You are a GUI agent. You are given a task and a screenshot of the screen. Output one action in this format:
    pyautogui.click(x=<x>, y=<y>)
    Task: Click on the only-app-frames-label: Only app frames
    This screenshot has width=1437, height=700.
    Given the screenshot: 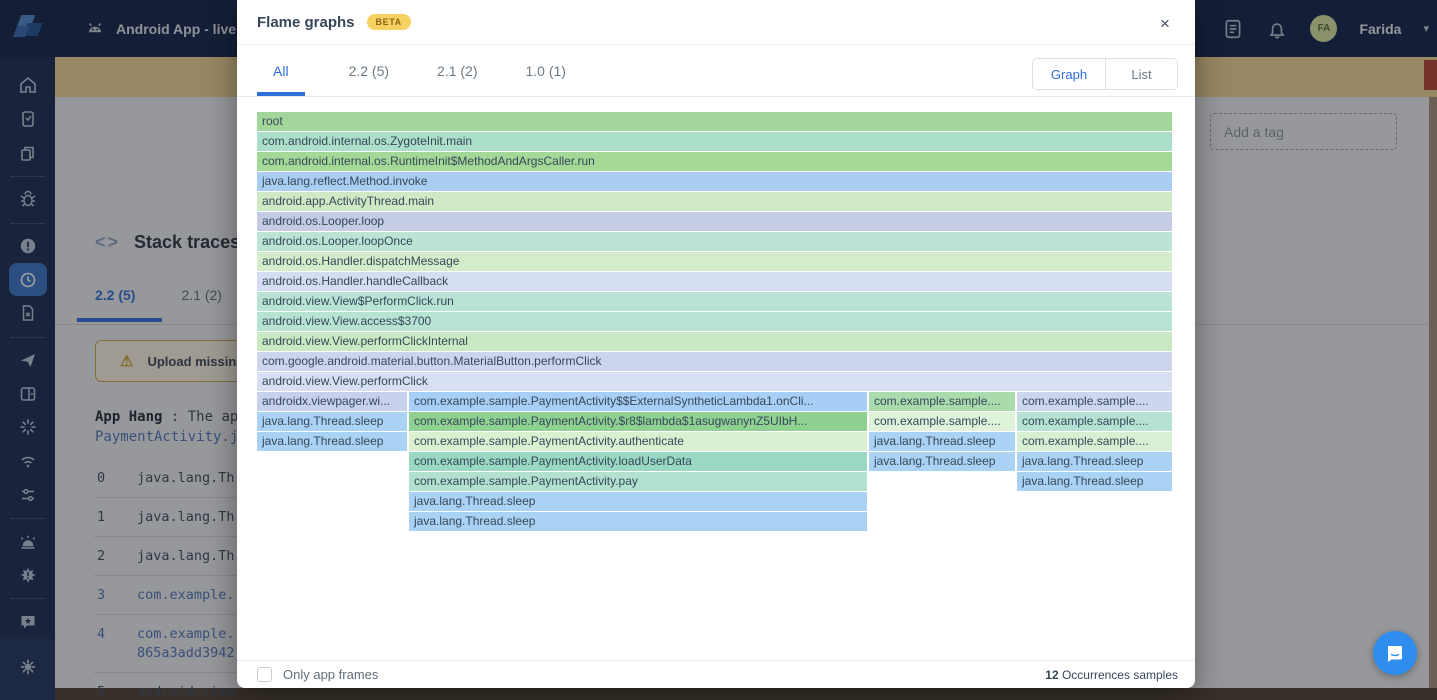 What is the action you would take?
    pyautogui.click(x=331, y=674)
    